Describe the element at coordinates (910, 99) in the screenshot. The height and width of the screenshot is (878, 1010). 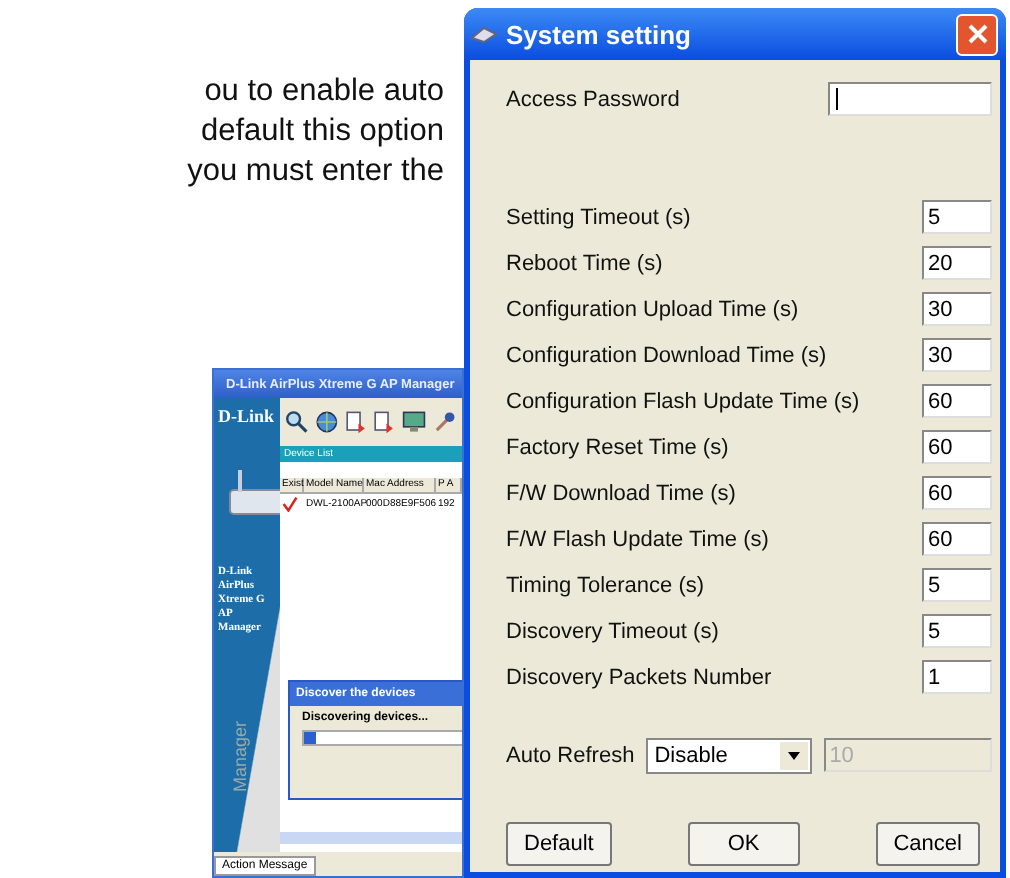
I see `password-field` at that location.